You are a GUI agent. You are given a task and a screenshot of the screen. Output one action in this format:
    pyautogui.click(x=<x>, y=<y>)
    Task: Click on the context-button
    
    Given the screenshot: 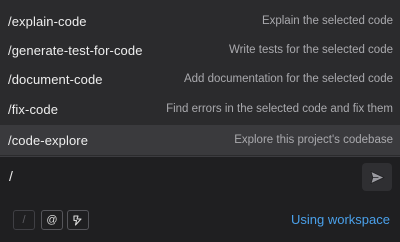 What is the action you would take?
    pyautogui.click(x=78, y=220)
    